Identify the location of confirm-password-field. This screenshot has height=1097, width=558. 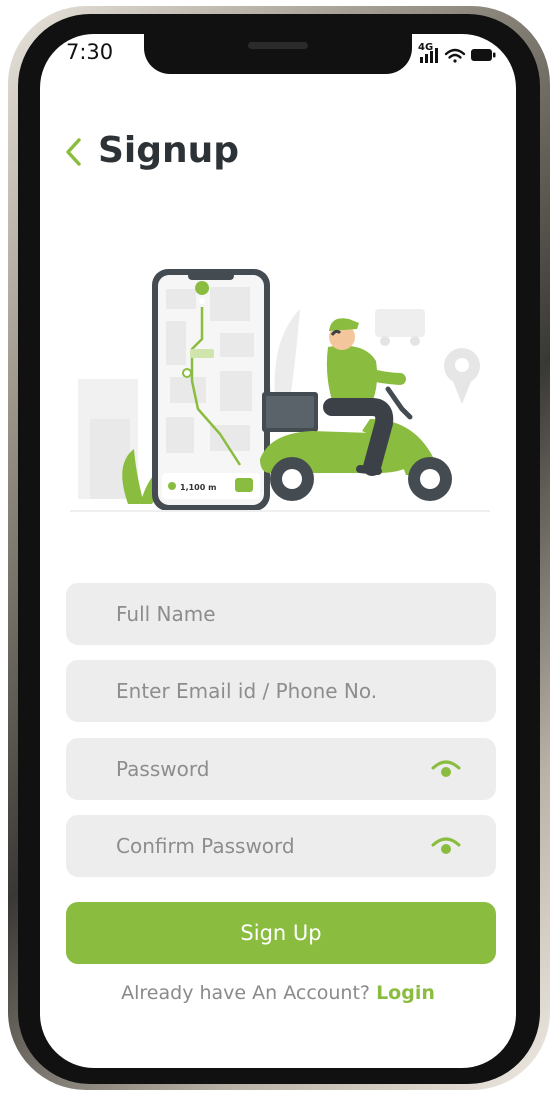
(281, 846).